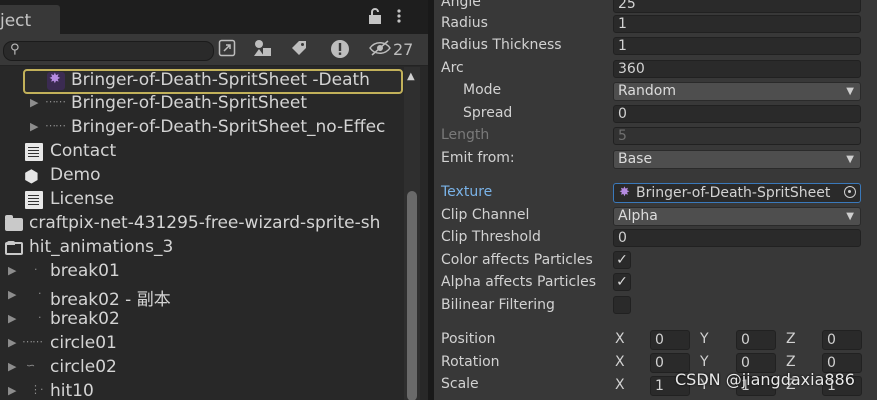 The width and height of the screenshot is (877, 400). I want to click on radius-label: Radius, so click(464, 23).